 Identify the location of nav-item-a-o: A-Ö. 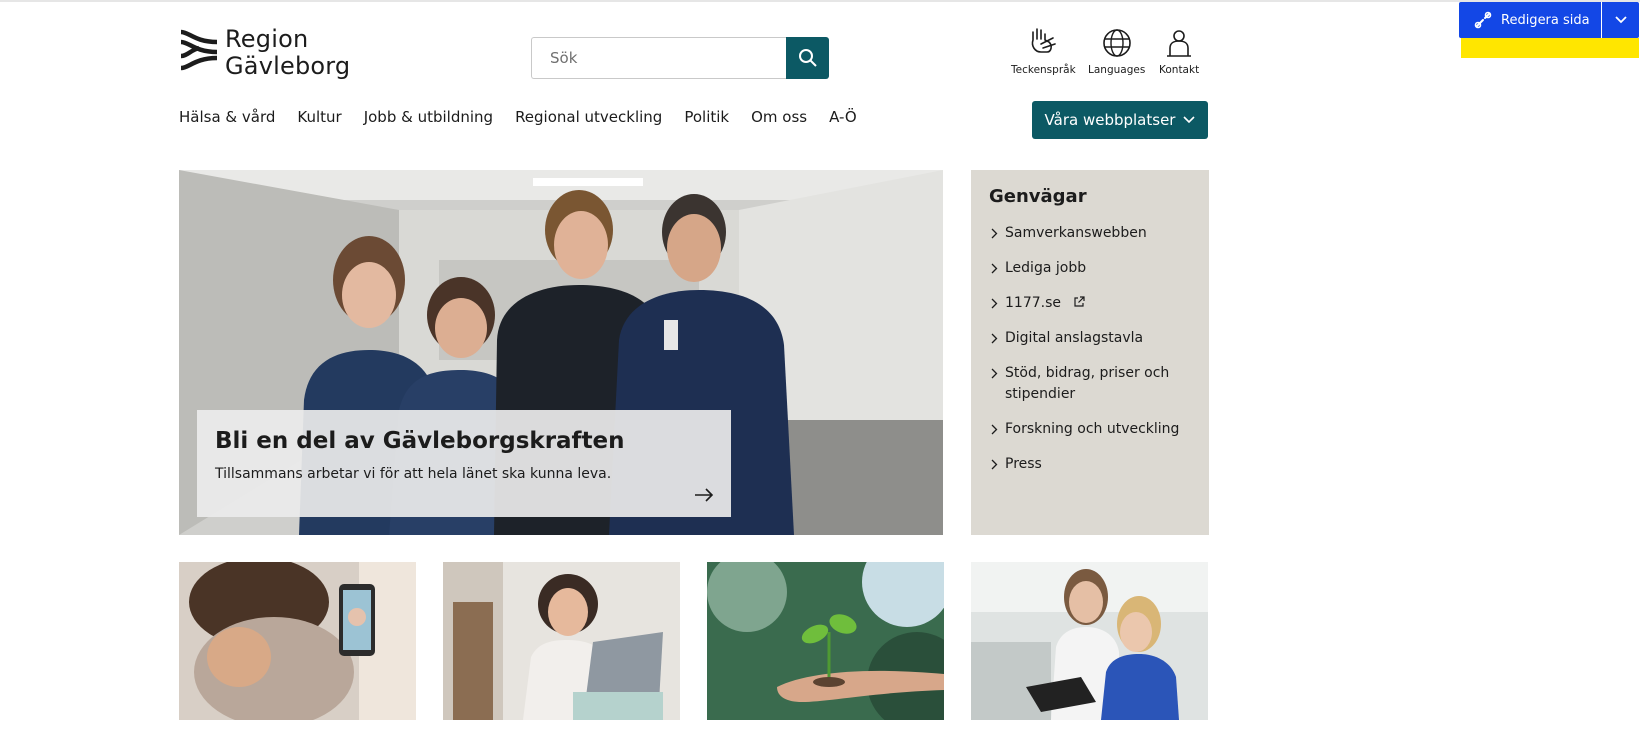
(843, 117).